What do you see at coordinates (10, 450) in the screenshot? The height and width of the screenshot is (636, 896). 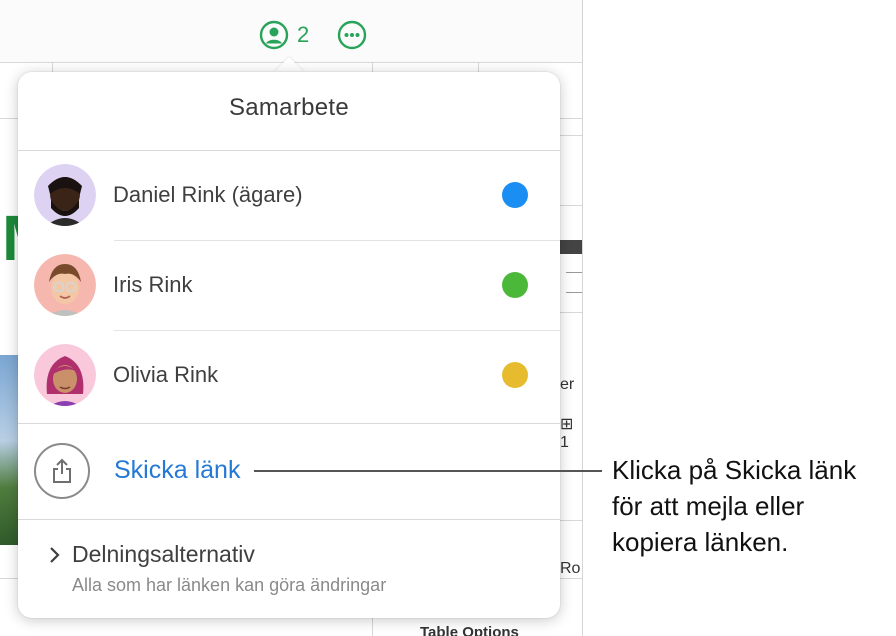 I see `background-photo` at bounding box center [10, 450].